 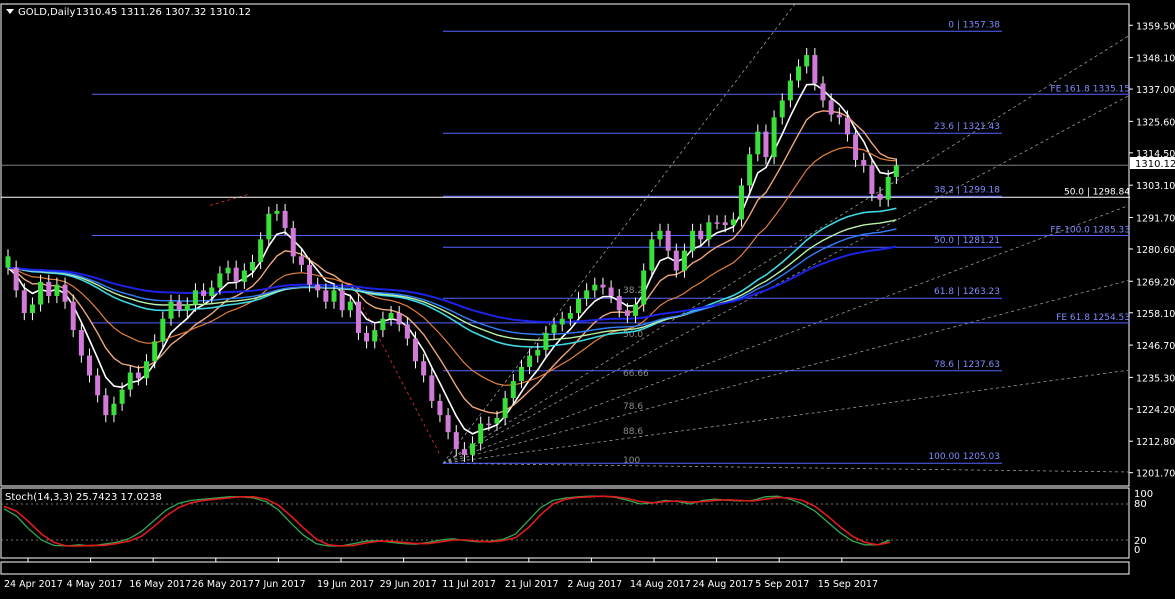 What do you see at coordinates (1137, 550) in the screenshot?
I see `stoch-level-0: 0` at bounding box center [1137, 550].